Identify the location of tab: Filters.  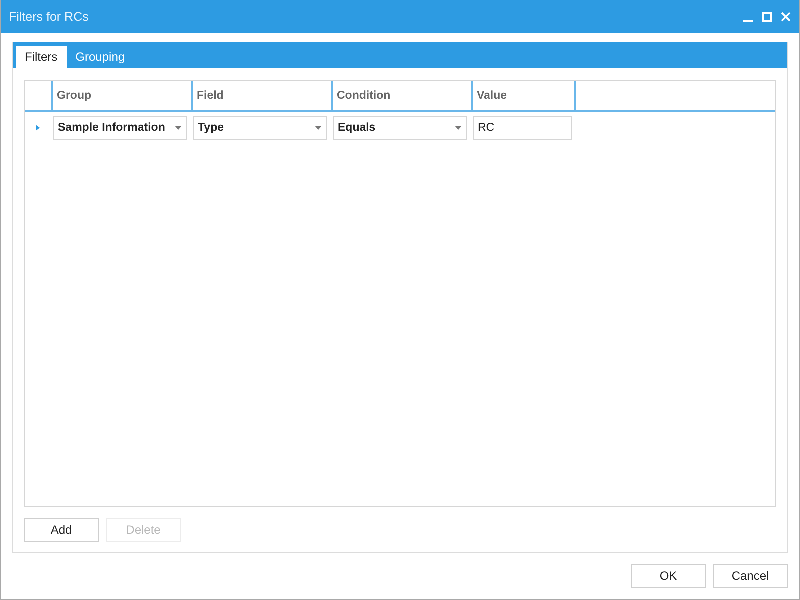
(41, 57).